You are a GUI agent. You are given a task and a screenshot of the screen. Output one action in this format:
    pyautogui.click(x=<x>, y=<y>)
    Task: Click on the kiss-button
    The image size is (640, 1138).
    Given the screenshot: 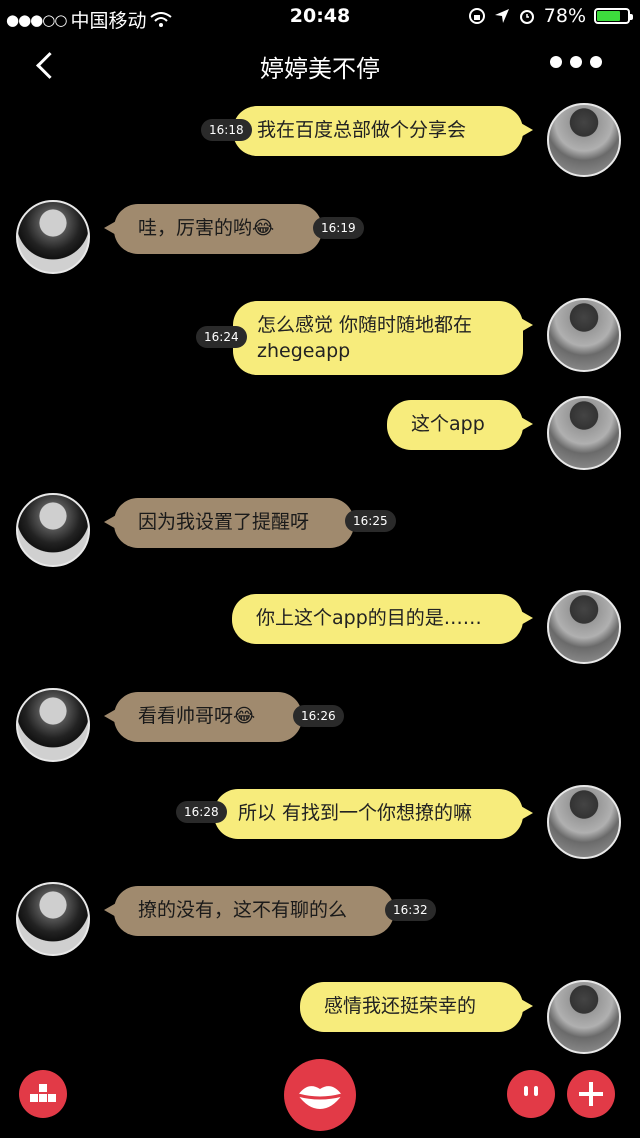 What is the action you would take?
    pyautogui.click(x=320, y=1095)
    